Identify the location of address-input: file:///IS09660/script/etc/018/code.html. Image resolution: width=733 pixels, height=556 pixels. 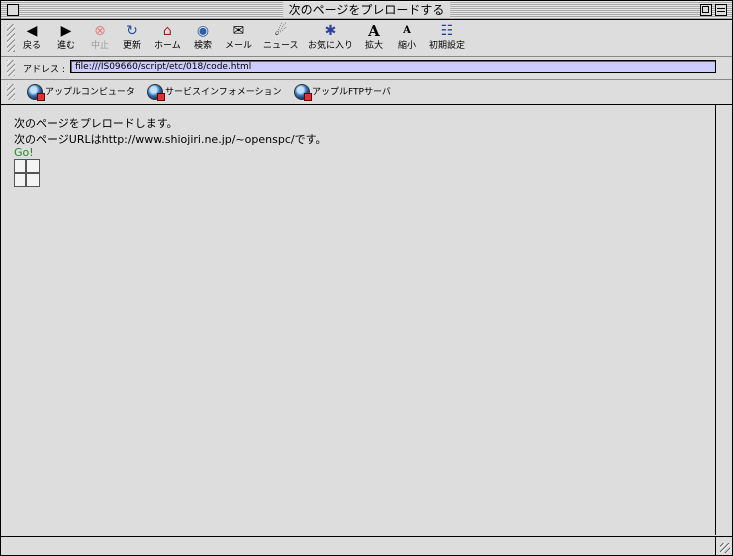
(393, 66).